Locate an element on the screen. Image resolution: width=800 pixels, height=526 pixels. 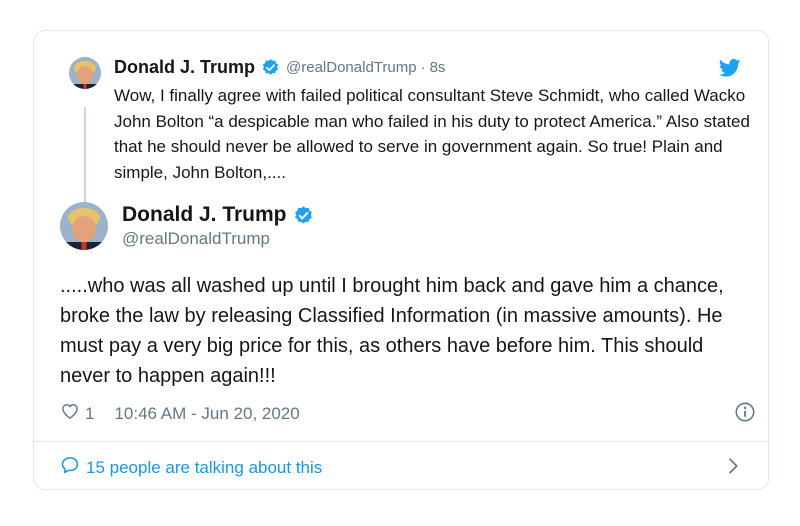
main-author-name-row: Donald J. Trump is located at coordinates (218, 215).